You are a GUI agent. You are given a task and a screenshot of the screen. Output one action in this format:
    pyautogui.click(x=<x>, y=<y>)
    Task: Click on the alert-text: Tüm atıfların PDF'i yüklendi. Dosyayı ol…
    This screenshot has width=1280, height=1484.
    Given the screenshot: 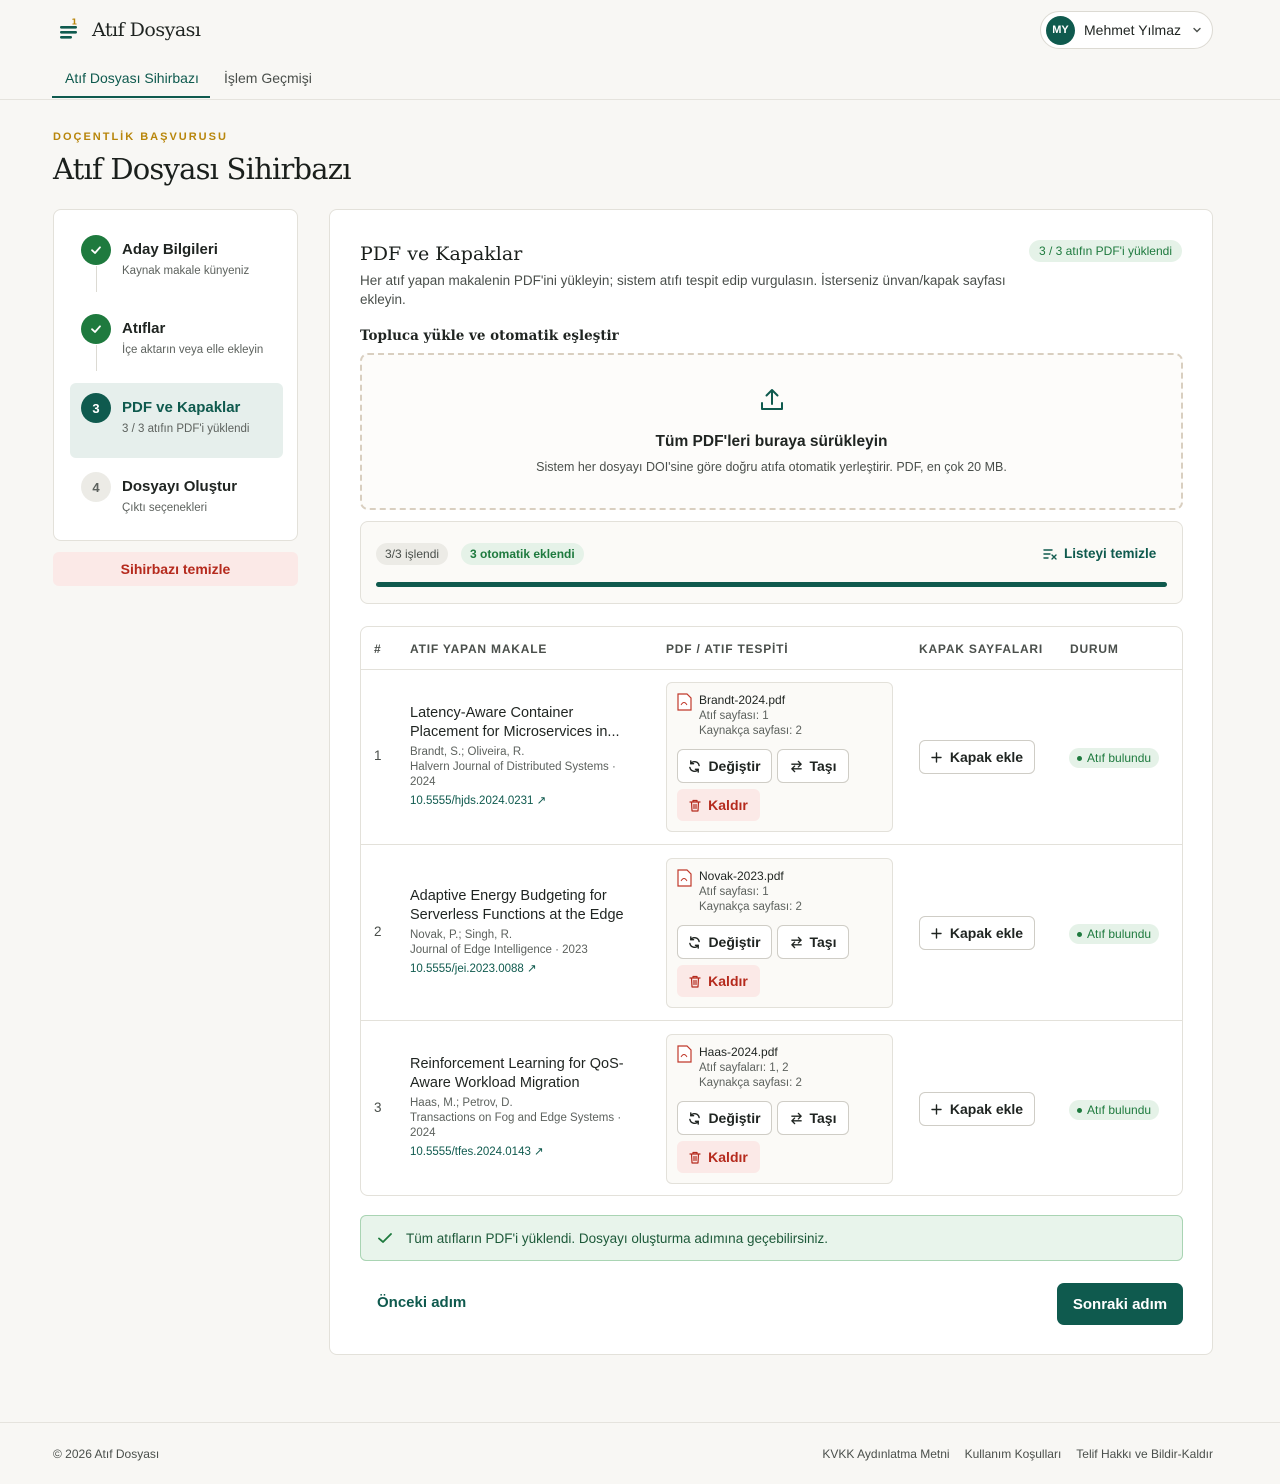 What is the action you would take?
    pyautogui.click(x=617, y=1238)
    